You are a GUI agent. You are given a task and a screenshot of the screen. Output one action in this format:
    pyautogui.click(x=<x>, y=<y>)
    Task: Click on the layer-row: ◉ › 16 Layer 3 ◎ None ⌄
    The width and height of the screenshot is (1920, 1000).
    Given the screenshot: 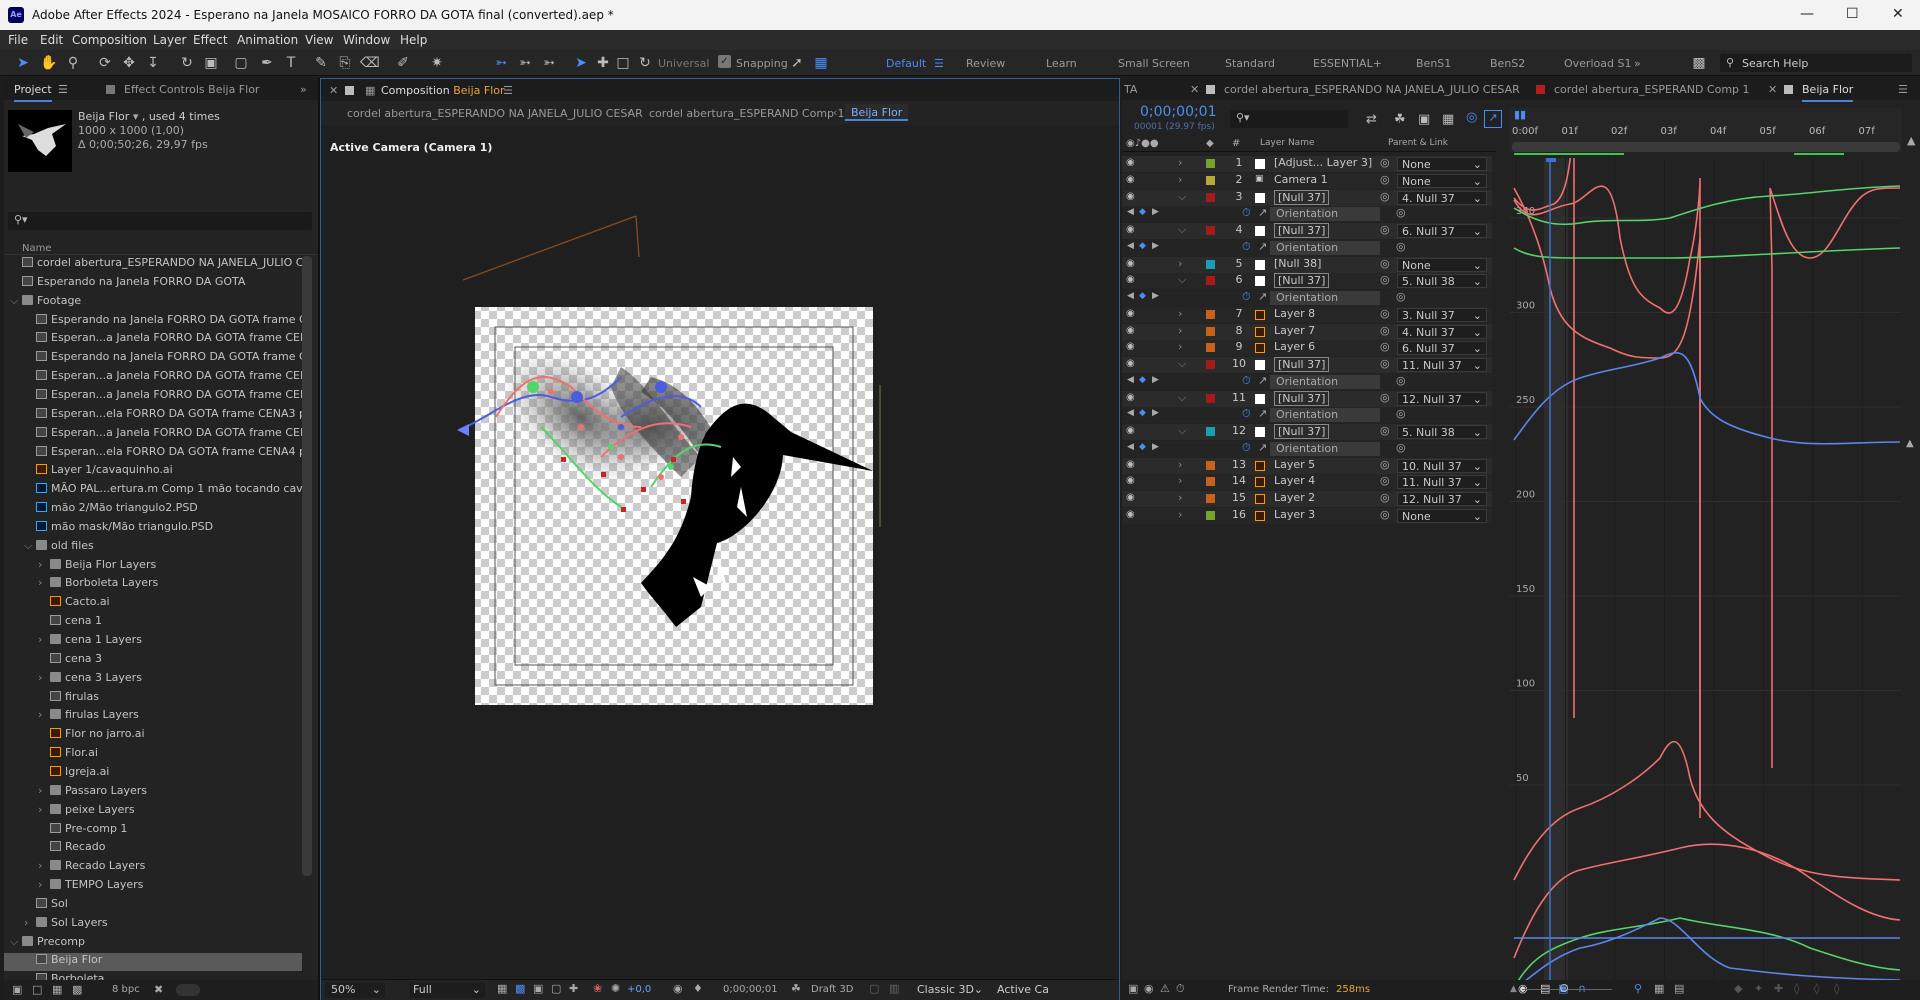 What is the action you would take?
    pyautogui.click(x=1307, y=515)
    